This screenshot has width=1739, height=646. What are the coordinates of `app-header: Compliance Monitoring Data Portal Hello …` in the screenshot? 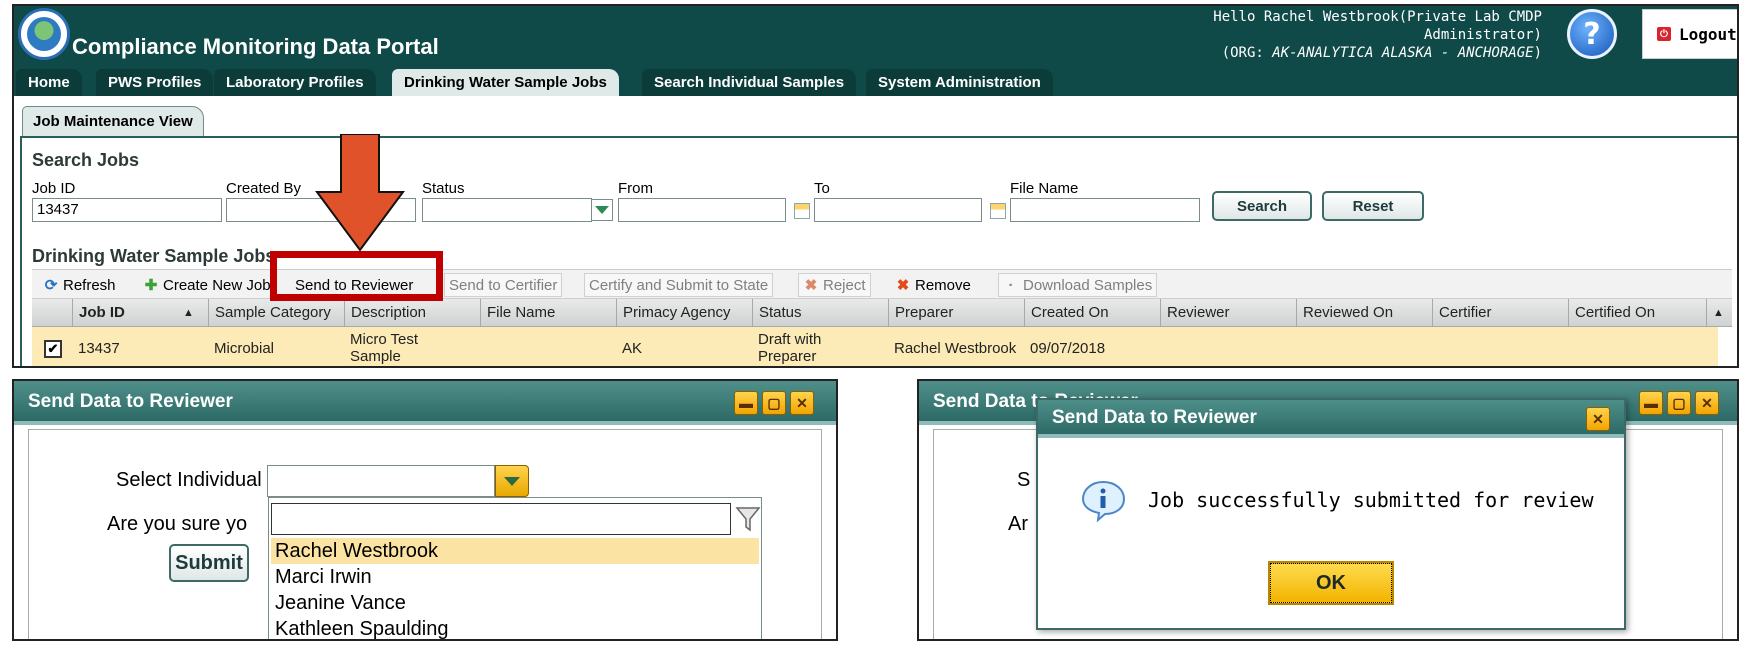 It's located at (875, 35).